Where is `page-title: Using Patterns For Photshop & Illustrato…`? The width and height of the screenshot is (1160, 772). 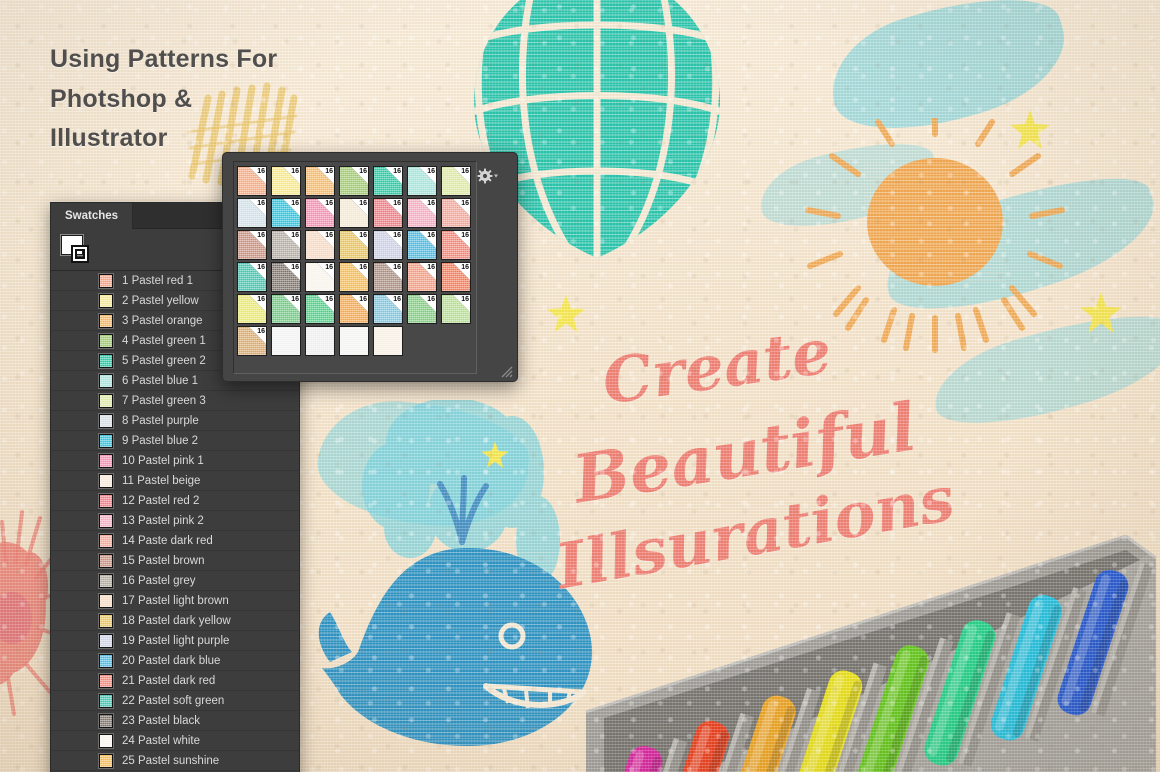 page-title: Using Patterns For Photshop & Illustrato… is located at coordinates (210, 99).